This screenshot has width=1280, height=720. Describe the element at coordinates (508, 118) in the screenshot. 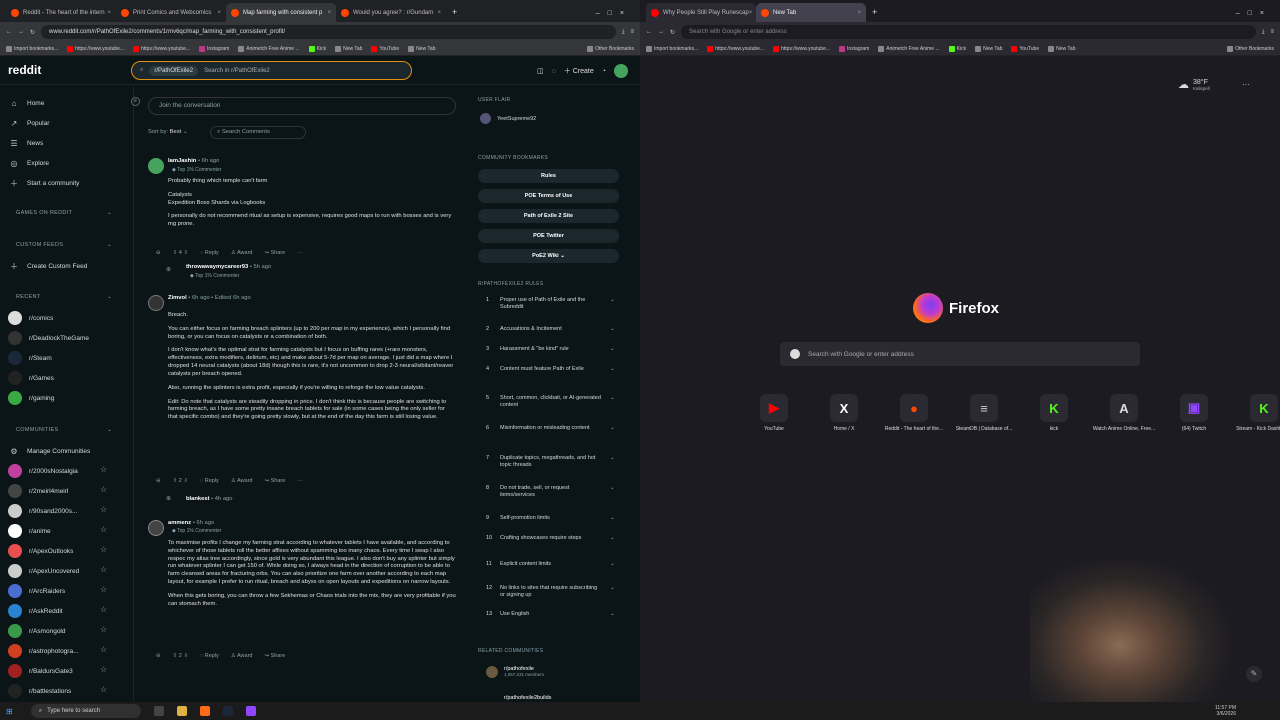

I see `user-flair: YeetSupreme92` at that location.